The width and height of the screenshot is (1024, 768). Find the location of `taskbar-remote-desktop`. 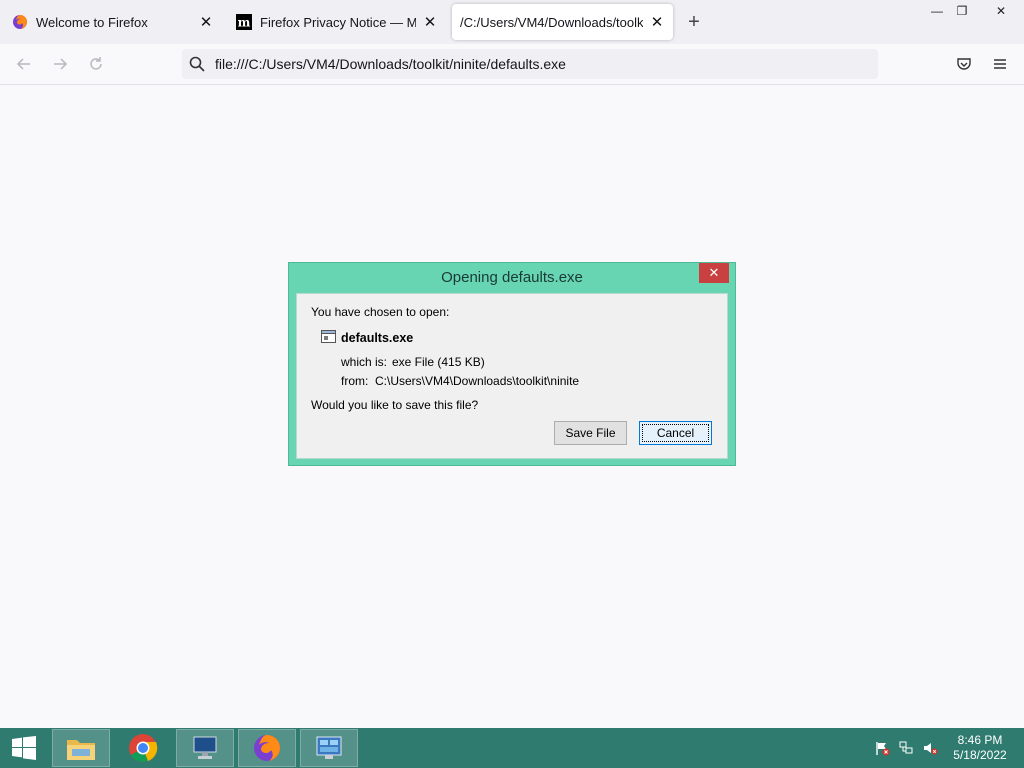

taskbar-remote-desktop is located at coordinates (205, 748).